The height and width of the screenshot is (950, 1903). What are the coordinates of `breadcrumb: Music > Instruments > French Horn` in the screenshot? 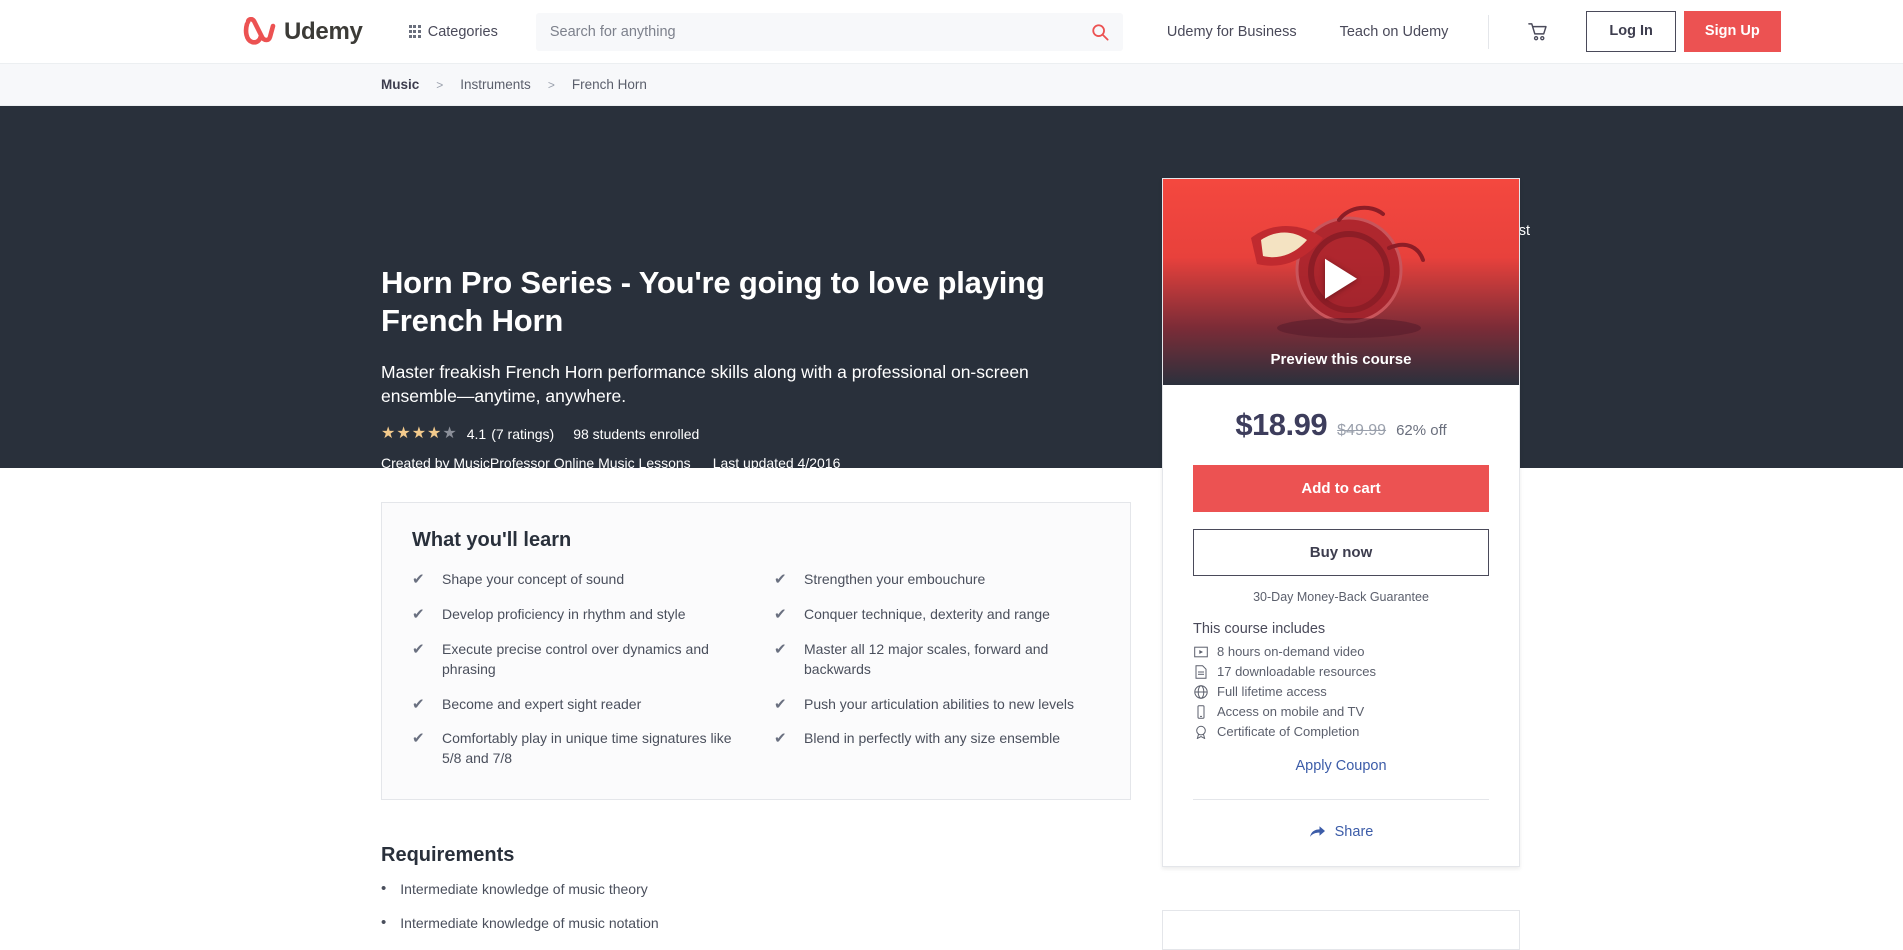 It's located at (514, 84).